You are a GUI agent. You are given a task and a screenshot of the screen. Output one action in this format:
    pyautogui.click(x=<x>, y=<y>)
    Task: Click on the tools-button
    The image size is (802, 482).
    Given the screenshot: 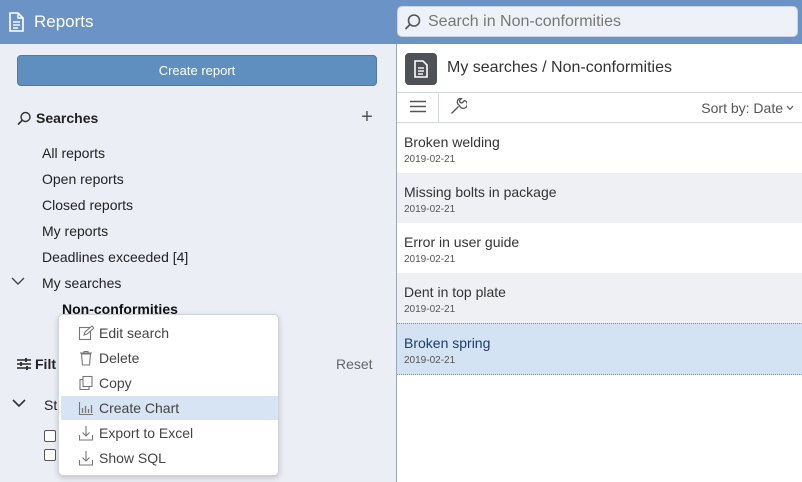 What is the action you would take?
    pyautogui.click(x=458, y=107)
    